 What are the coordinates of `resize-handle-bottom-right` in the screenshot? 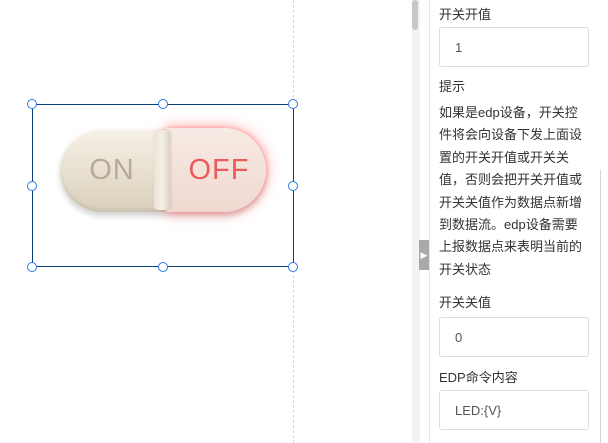 It's located at (293, 267).